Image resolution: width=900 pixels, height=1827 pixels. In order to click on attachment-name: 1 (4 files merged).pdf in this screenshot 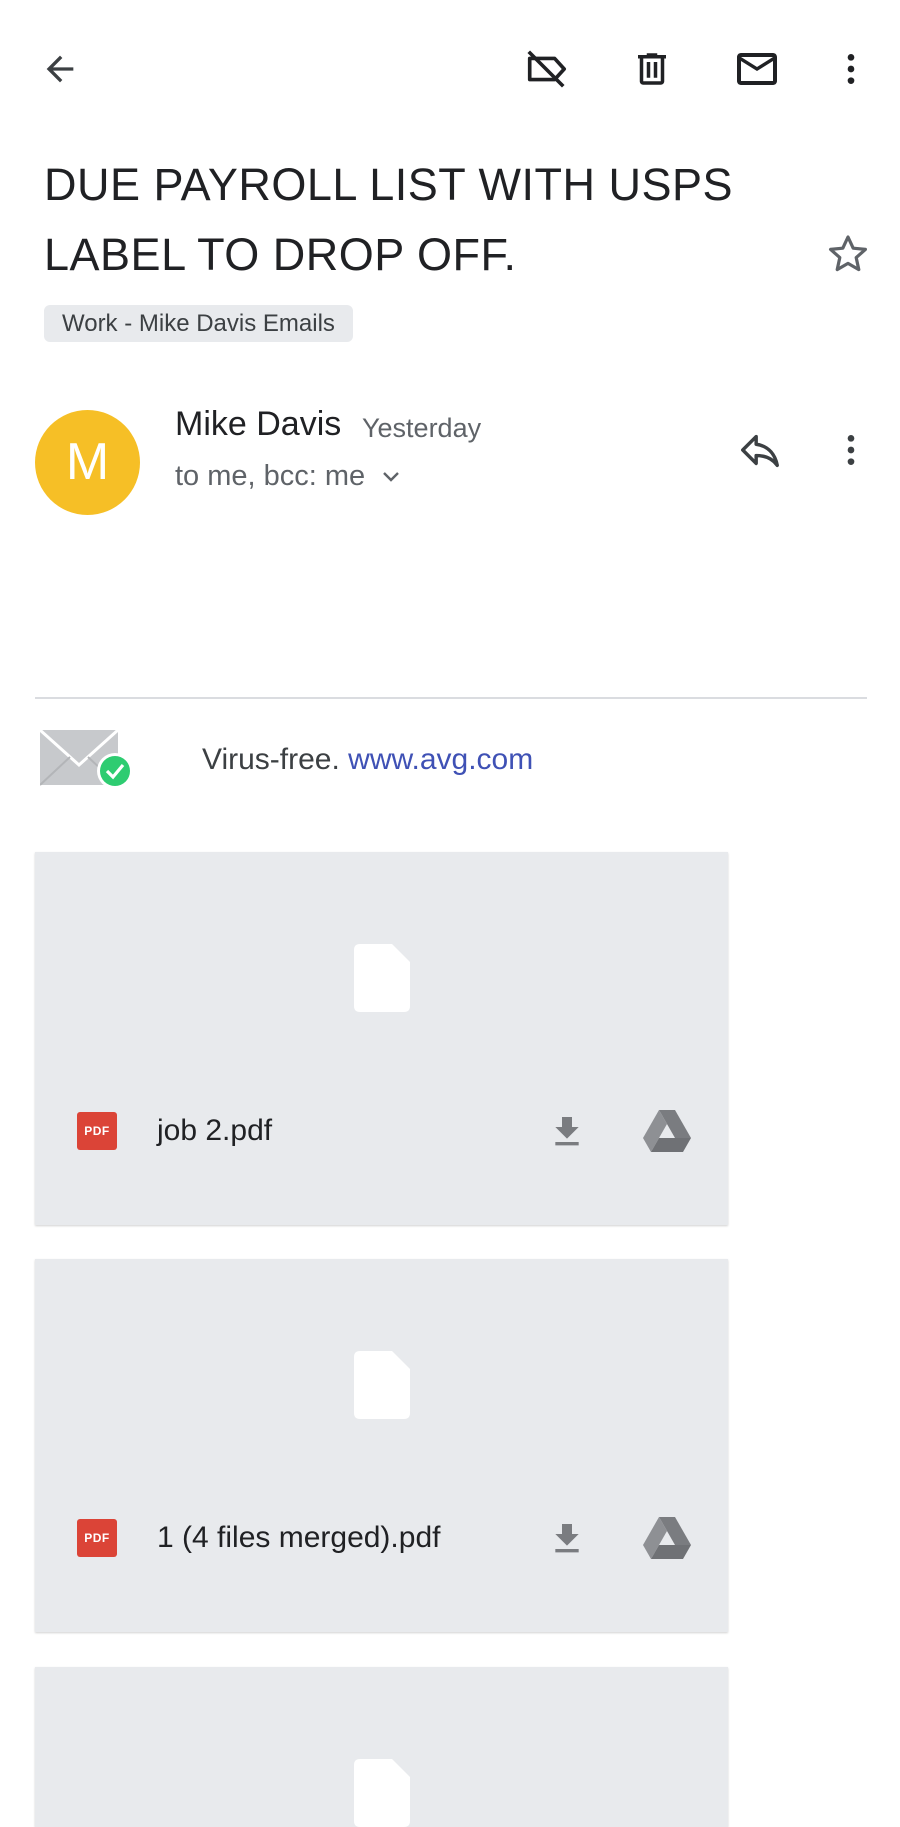, I will do `click(299, 1537)`.